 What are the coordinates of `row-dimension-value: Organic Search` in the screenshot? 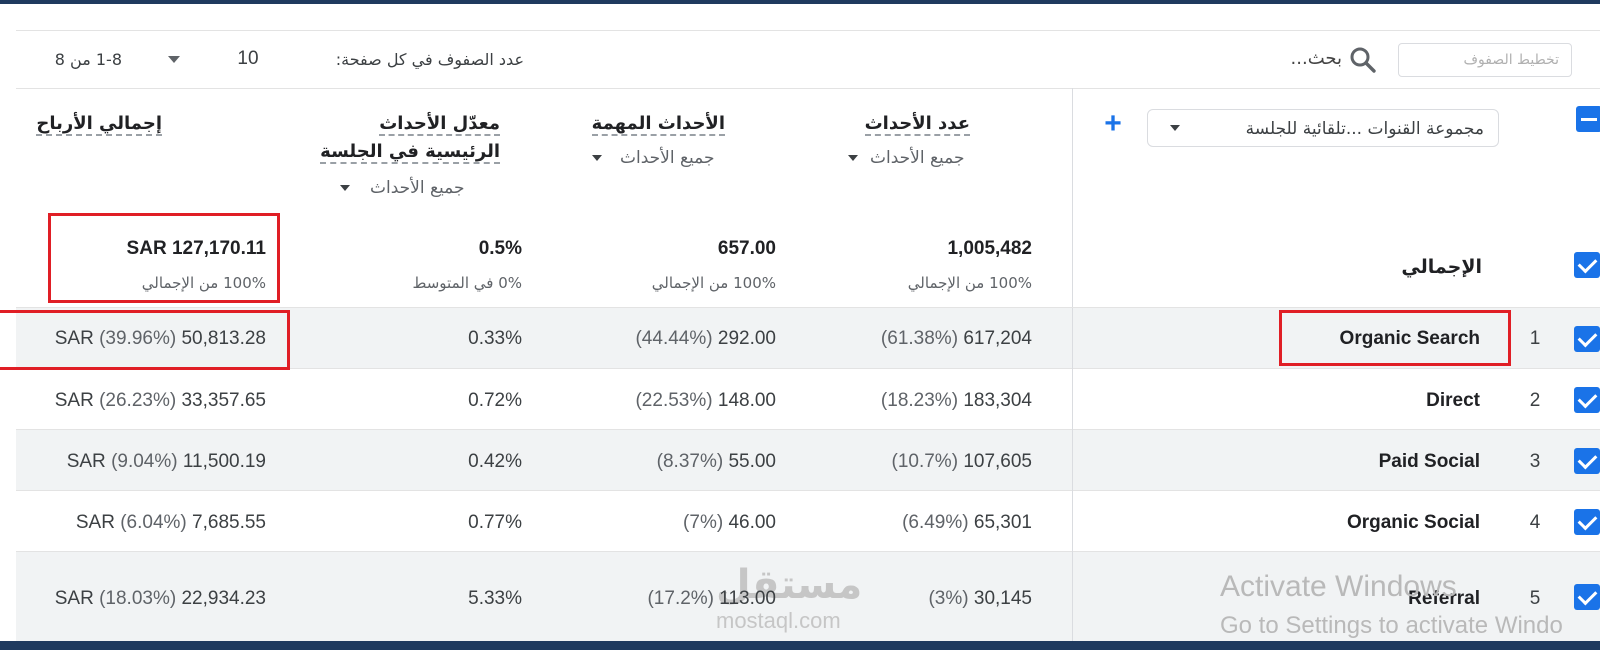 It's located at (1330, 339).